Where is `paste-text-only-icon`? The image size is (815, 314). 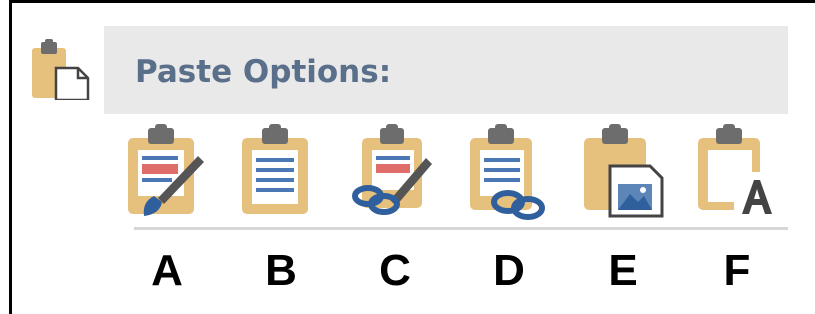 paste-text-only-icon is located at coordinates (737, 170).